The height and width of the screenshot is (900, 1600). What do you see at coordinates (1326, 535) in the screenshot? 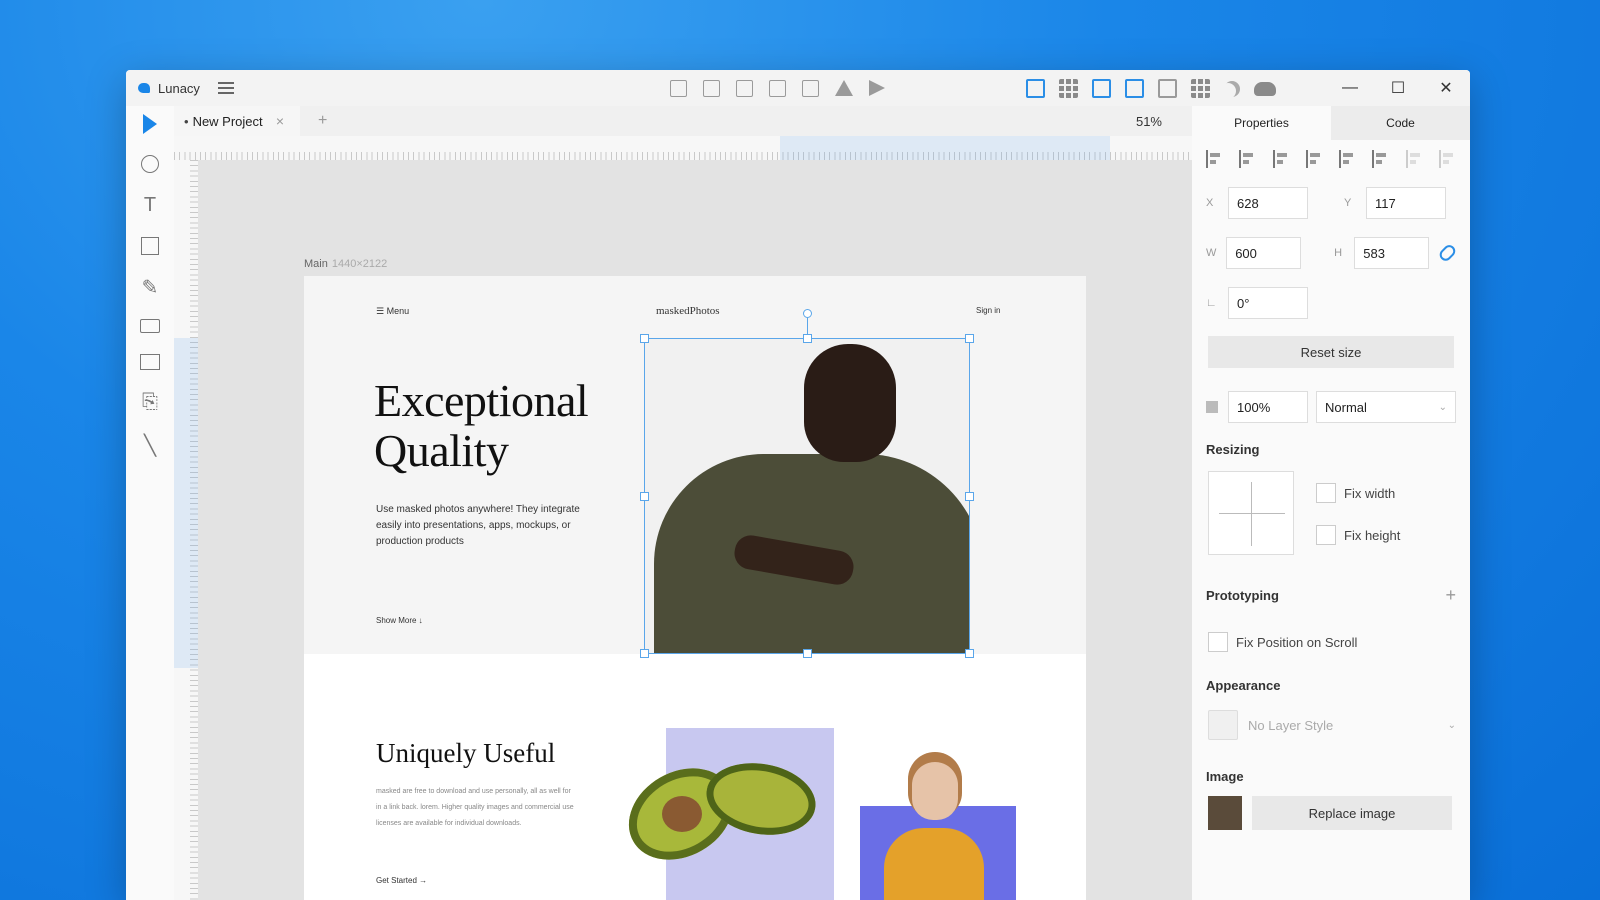
I see `fix-height-checkbox` at bounding box center [1326, 535].